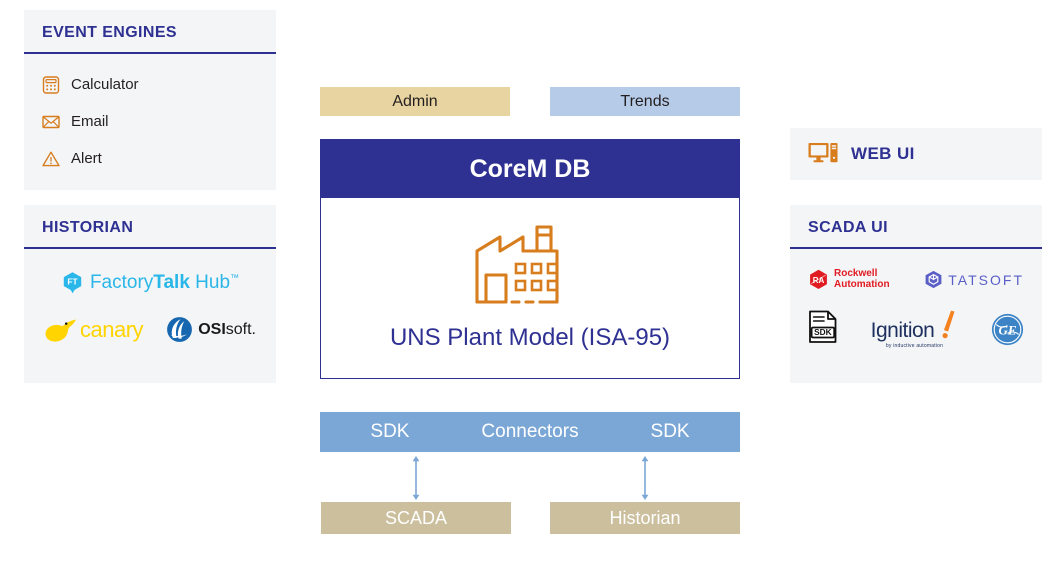 The height and width of the screenshot is (581, 1059). Describe the element at coordinates (164, 282) in the screenshot. I see `factorytalk-hub-wordmark: FactoryTalk Hub™` at that location.